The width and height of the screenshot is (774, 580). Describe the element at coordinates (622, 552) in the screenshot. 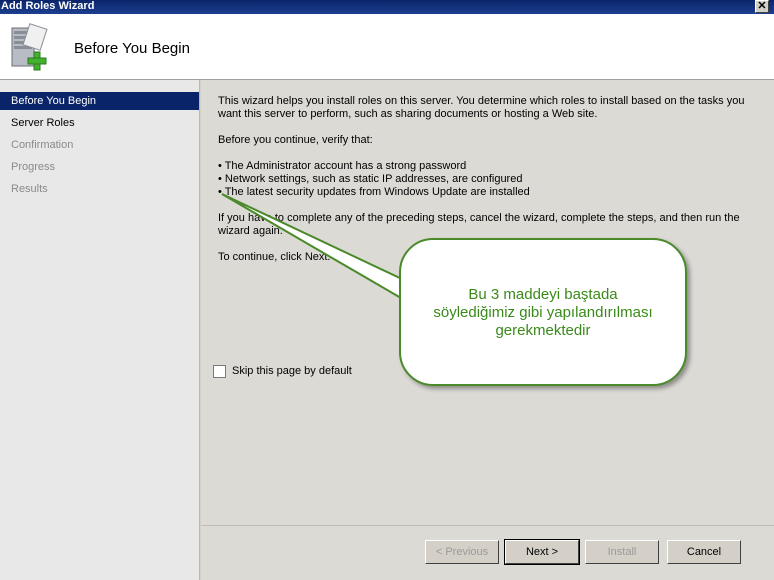

I see `install-button: Install` at that location.